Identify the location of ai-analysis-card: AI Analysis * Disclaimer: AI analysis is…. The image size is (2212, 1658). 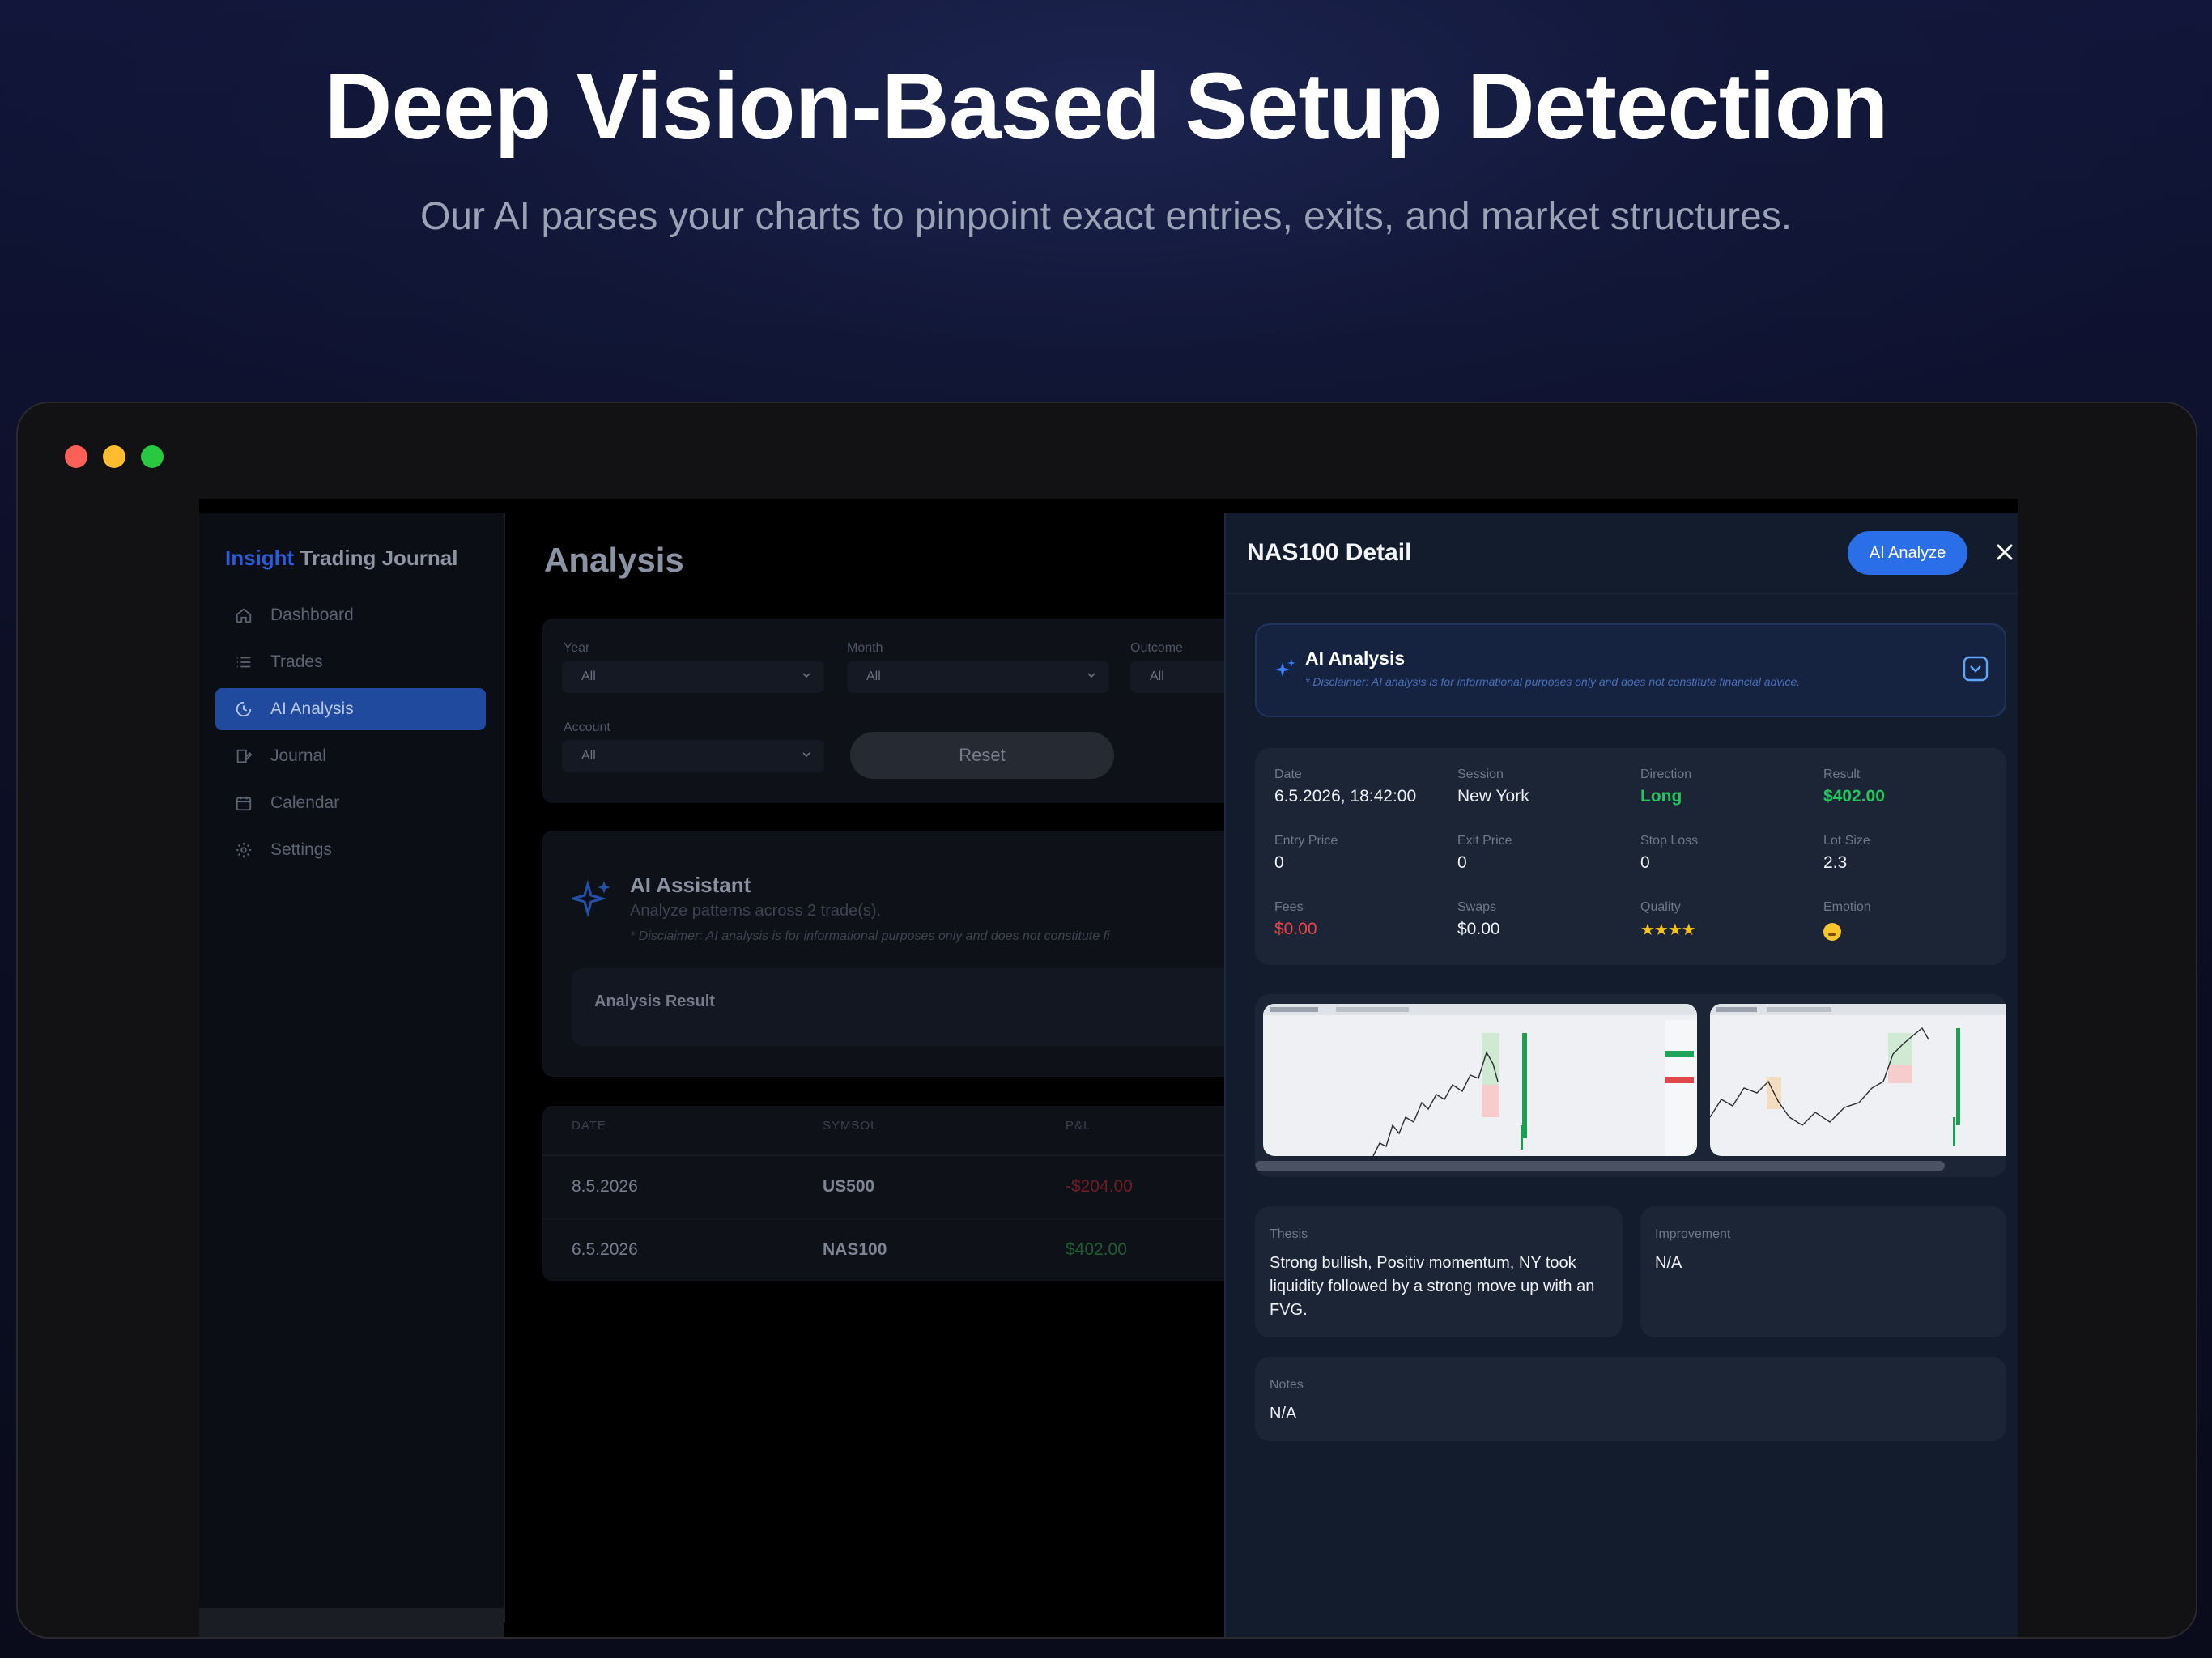
(1631, 670).